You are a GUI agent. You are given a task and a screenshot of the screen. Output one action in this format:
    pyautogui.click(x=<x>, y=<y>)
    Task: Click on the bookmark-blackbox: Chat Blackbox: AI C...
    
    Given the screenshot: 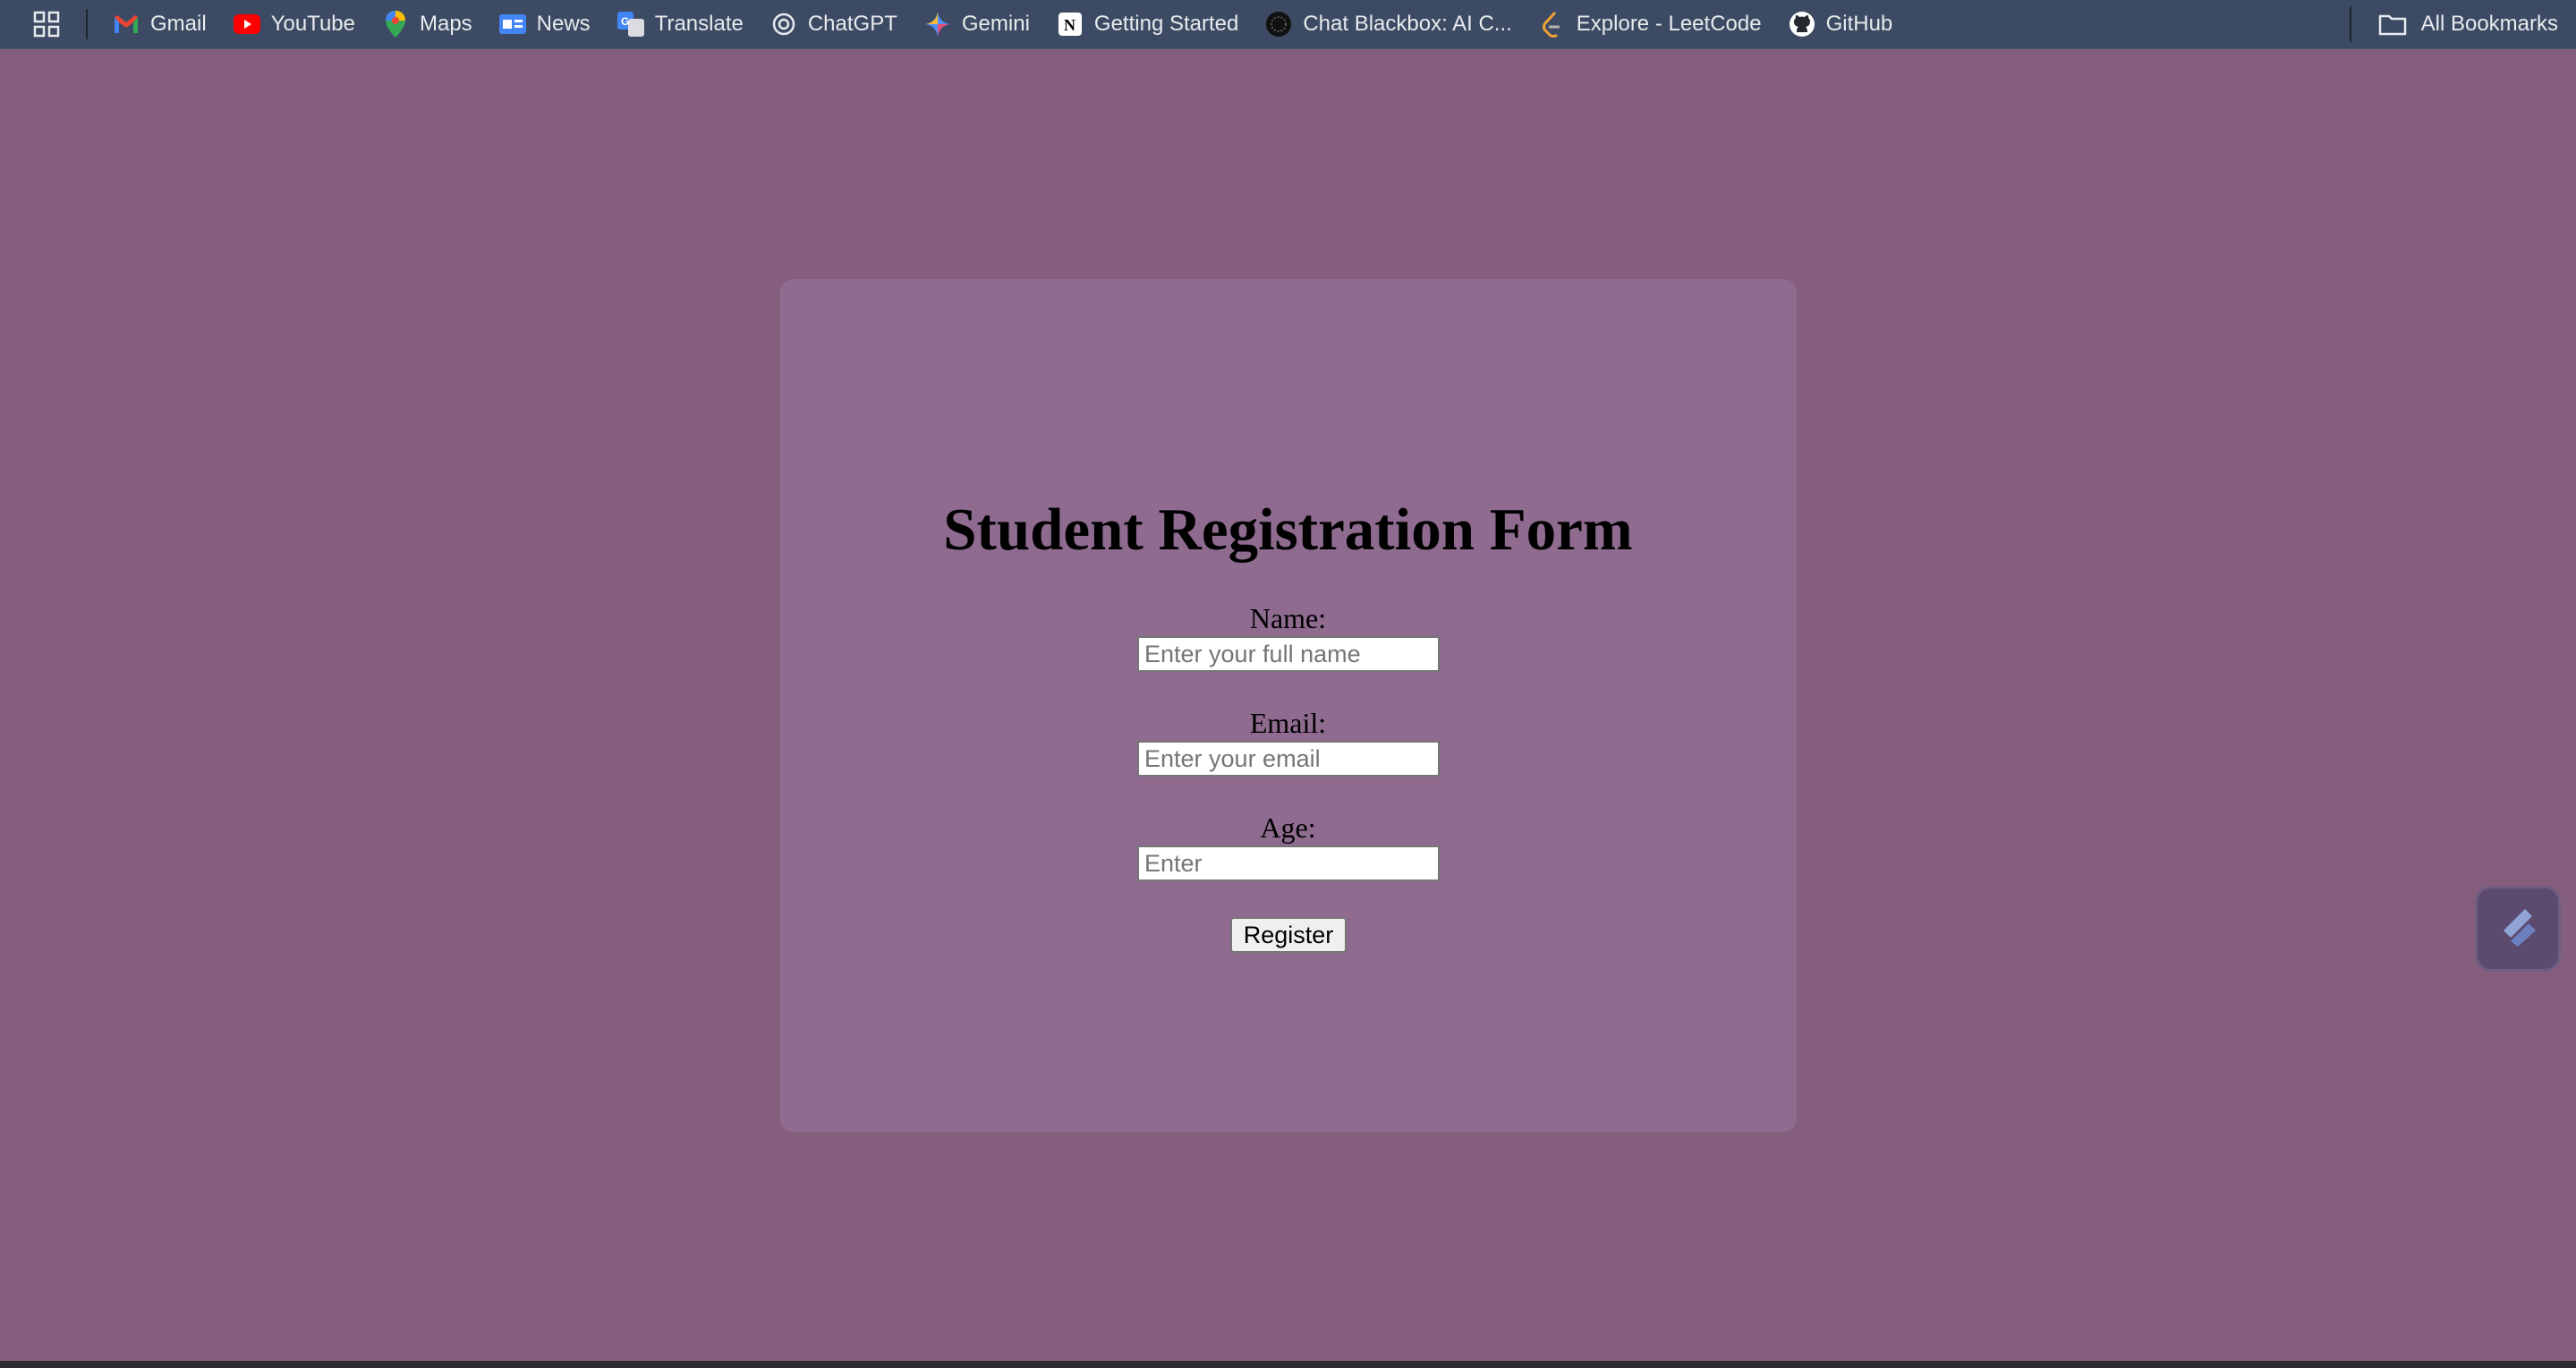 What is the action you would take?
    pyautogui.click(x=1388, y=24)
    